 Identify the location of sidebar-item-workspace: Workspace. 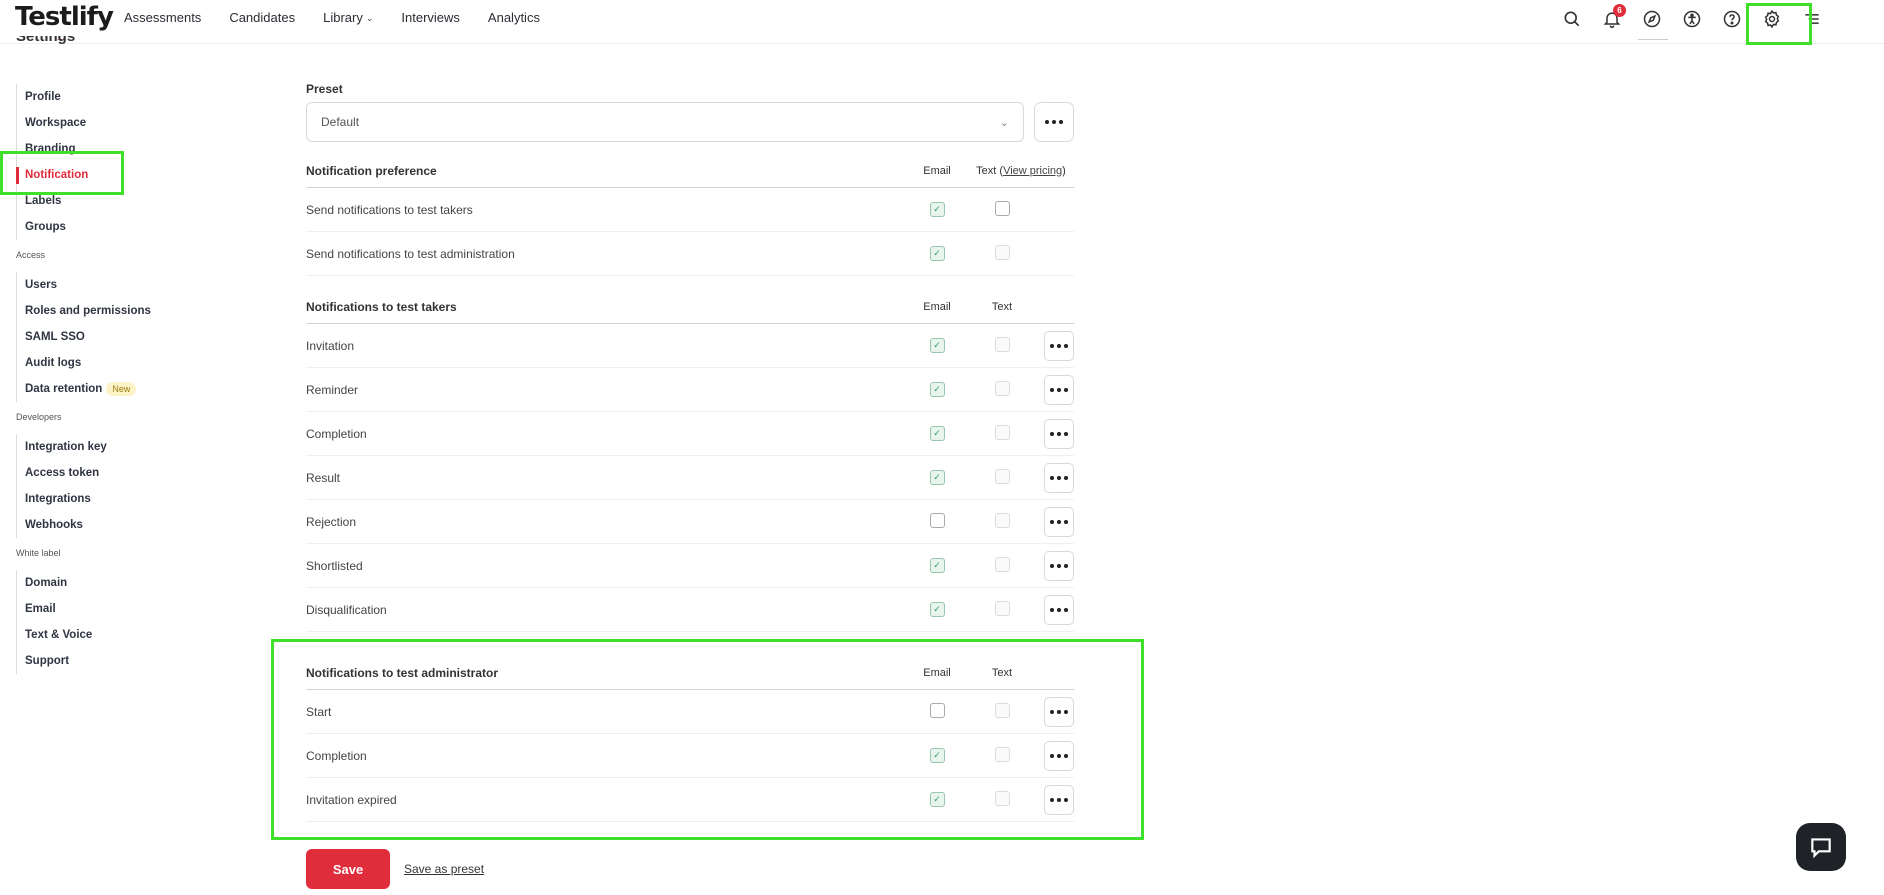
(106, 123).